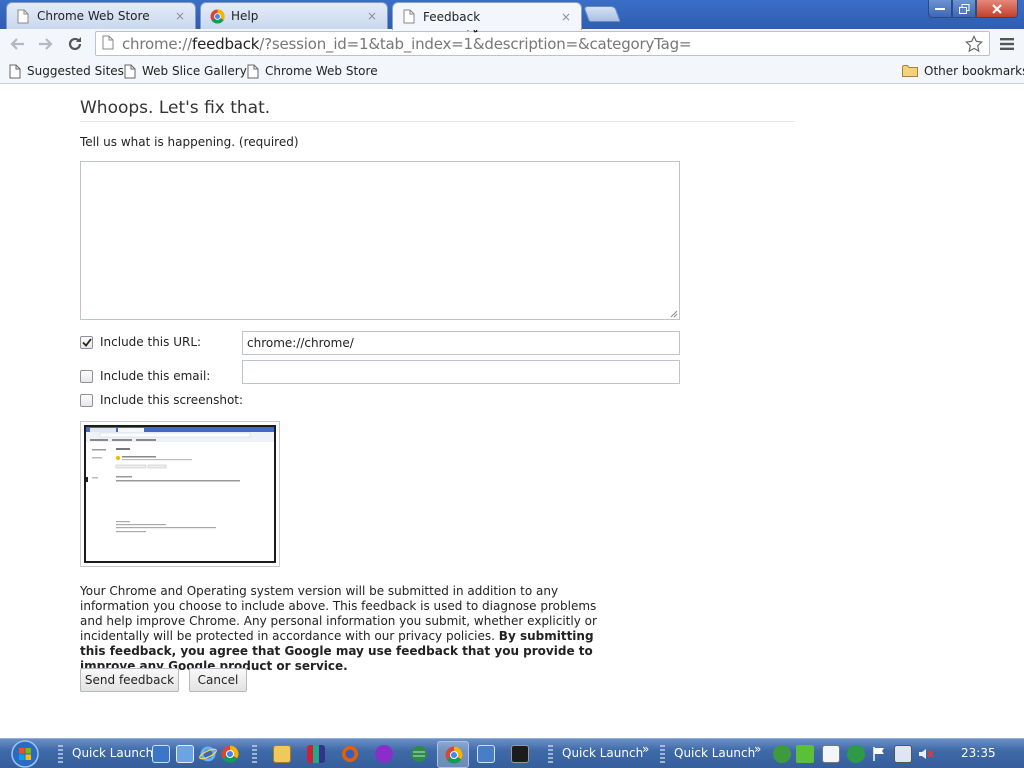  What do you see at coordinates (384, 754) in the screenshot?
I see `media-player-icon` at bounding box center [384, 754].